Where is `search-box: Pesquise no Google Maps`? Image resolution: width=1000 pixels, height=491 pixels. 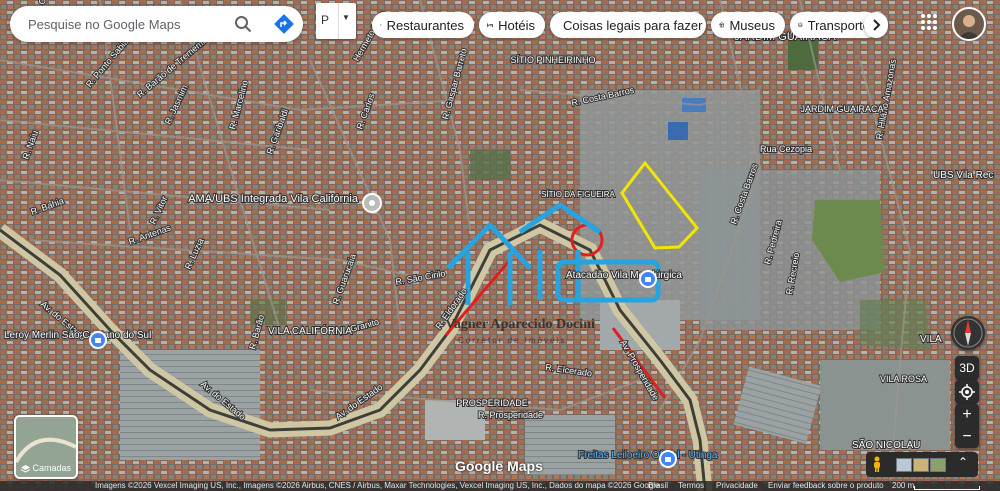 search-box: Pesquise no Google Maps is located at coordinates (156, 24).